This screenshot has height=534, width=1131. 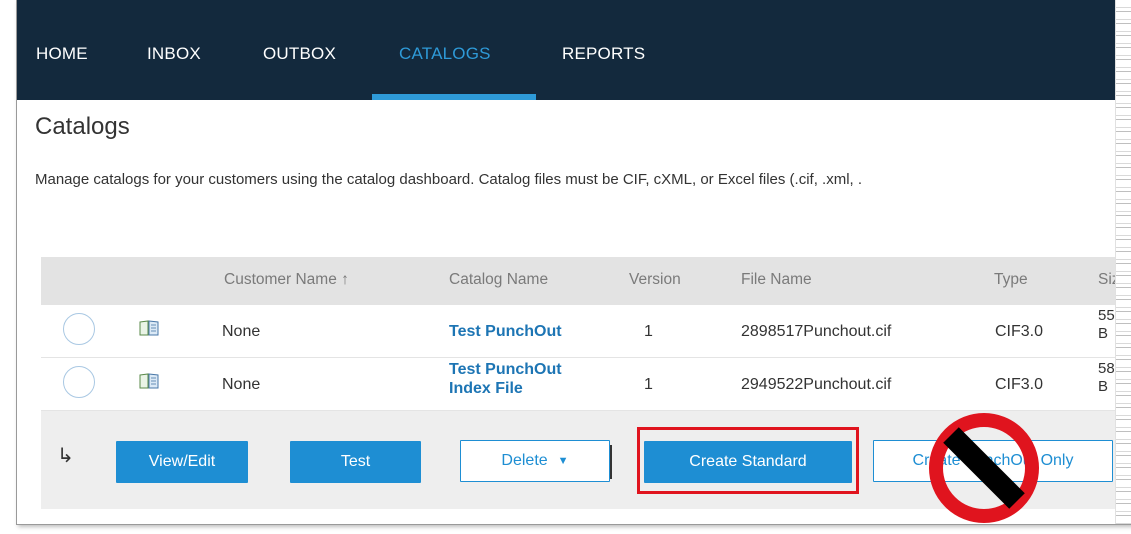 I want to click on column-customer-name: Customer Name ↑, so click(x=286, y=280).